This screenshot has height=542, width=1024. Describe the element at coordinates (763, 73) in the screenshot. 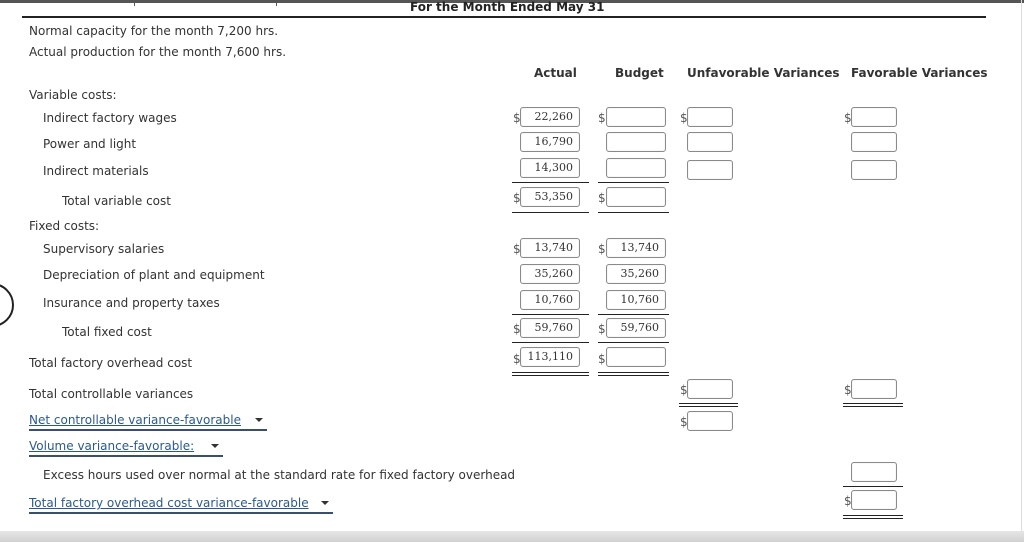

I see `col-header-unfavorable: Unfavorable Variances` at that location.